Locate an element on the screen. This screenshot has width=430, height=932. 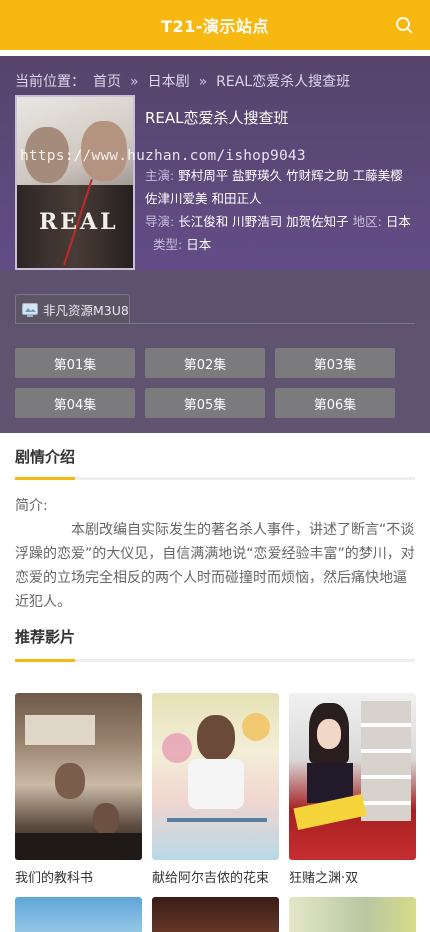
breadcrumb-home: 首页 is located at coordinates (107, 82).